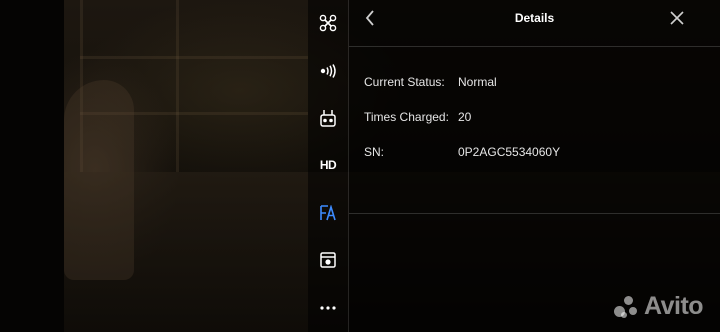 Image resolution: width=720 pixels, height=332 pixels. What do you see at coordinates (674, 306) in the screenshot?
I see `watermark-text: Avito` at bounding box center [674, 306].